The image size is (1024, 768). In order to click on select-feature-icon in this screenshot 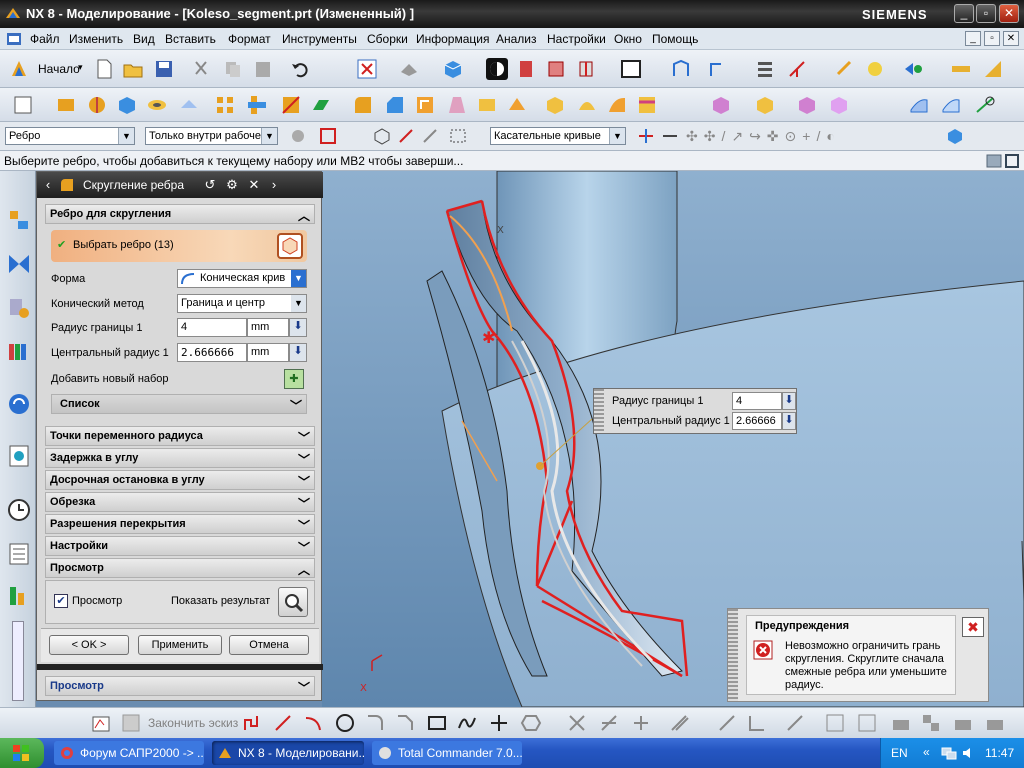, I will do `click(430, 136)`.